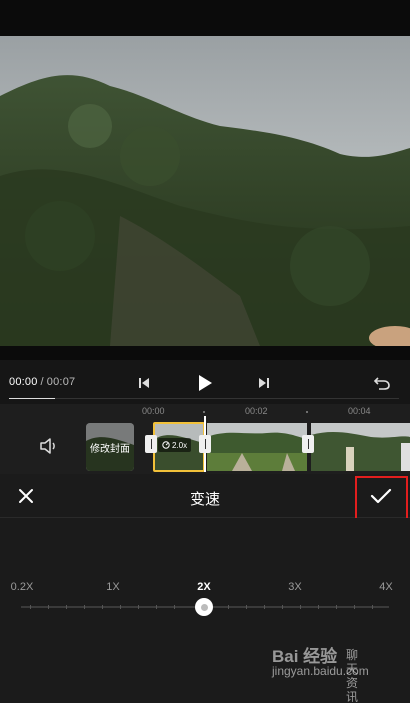 This screenshot has width=410, height=703. I want to click on ruler-label: 00:04, so click(359, 411).